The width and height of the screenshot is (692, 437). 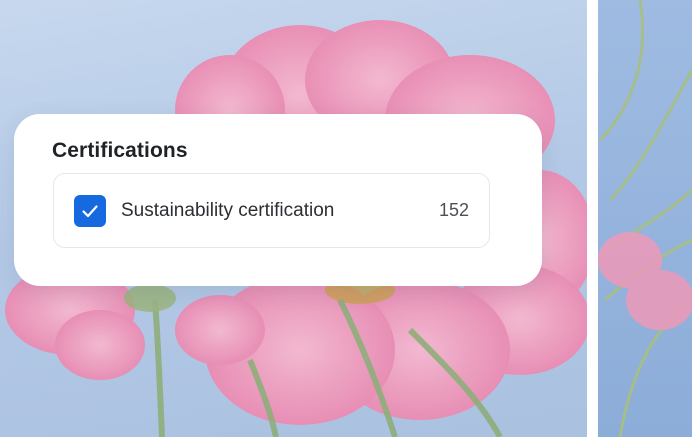 I want to click on option-count: 152, so click(x=453, y=210).